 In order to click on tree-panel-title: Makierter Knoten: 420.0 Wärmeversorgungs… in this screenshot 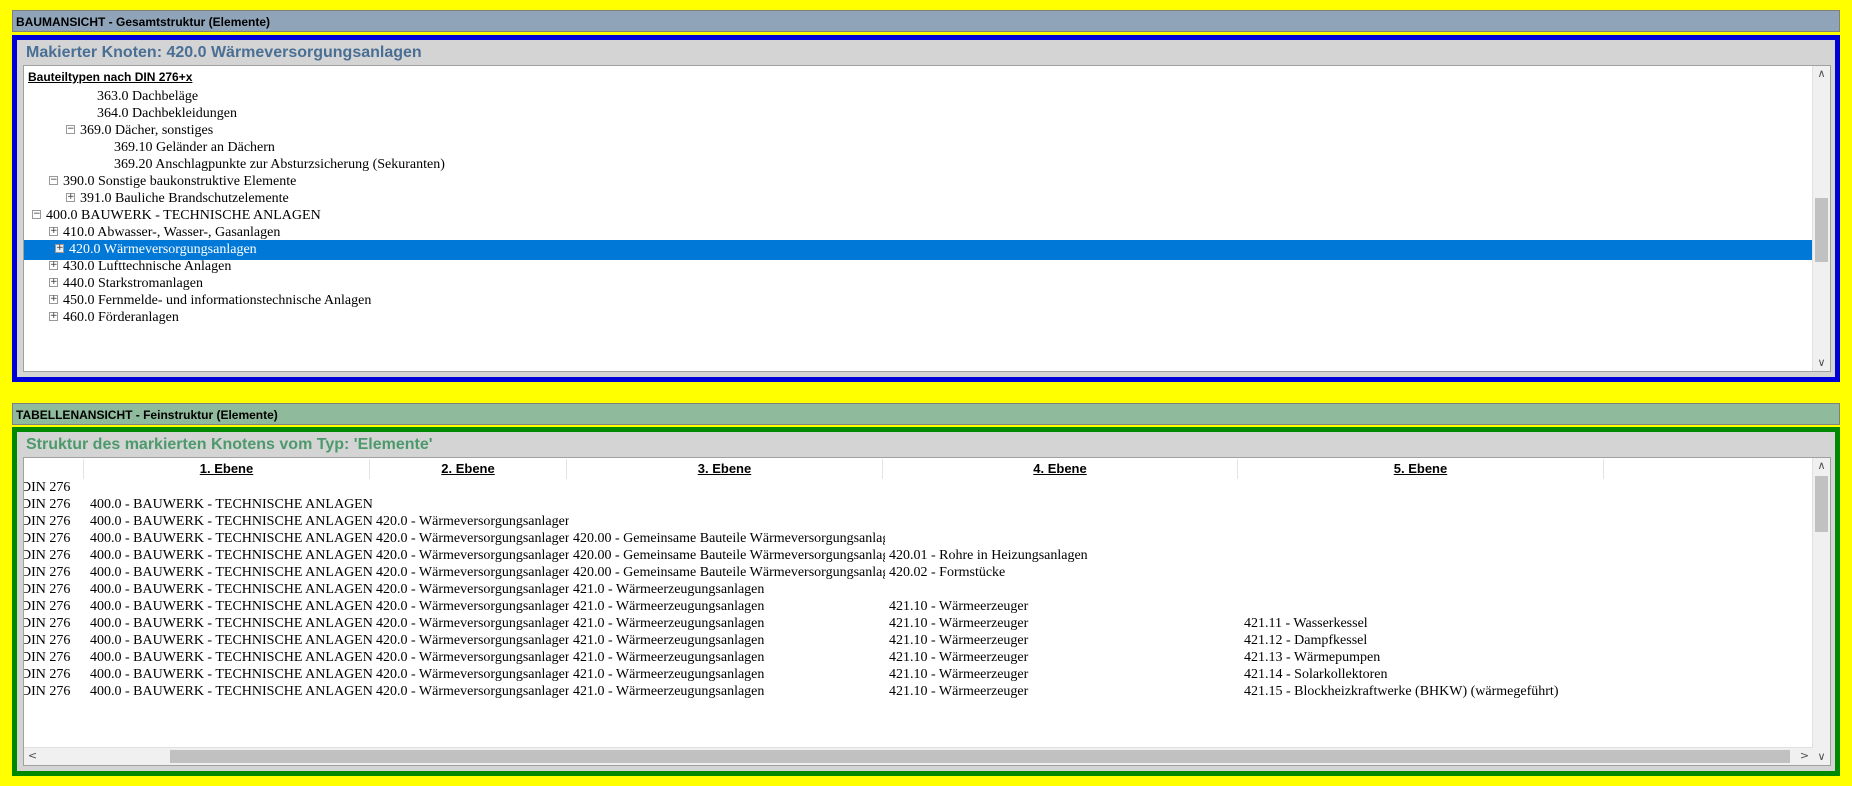, I will do `click(224, 52)`.